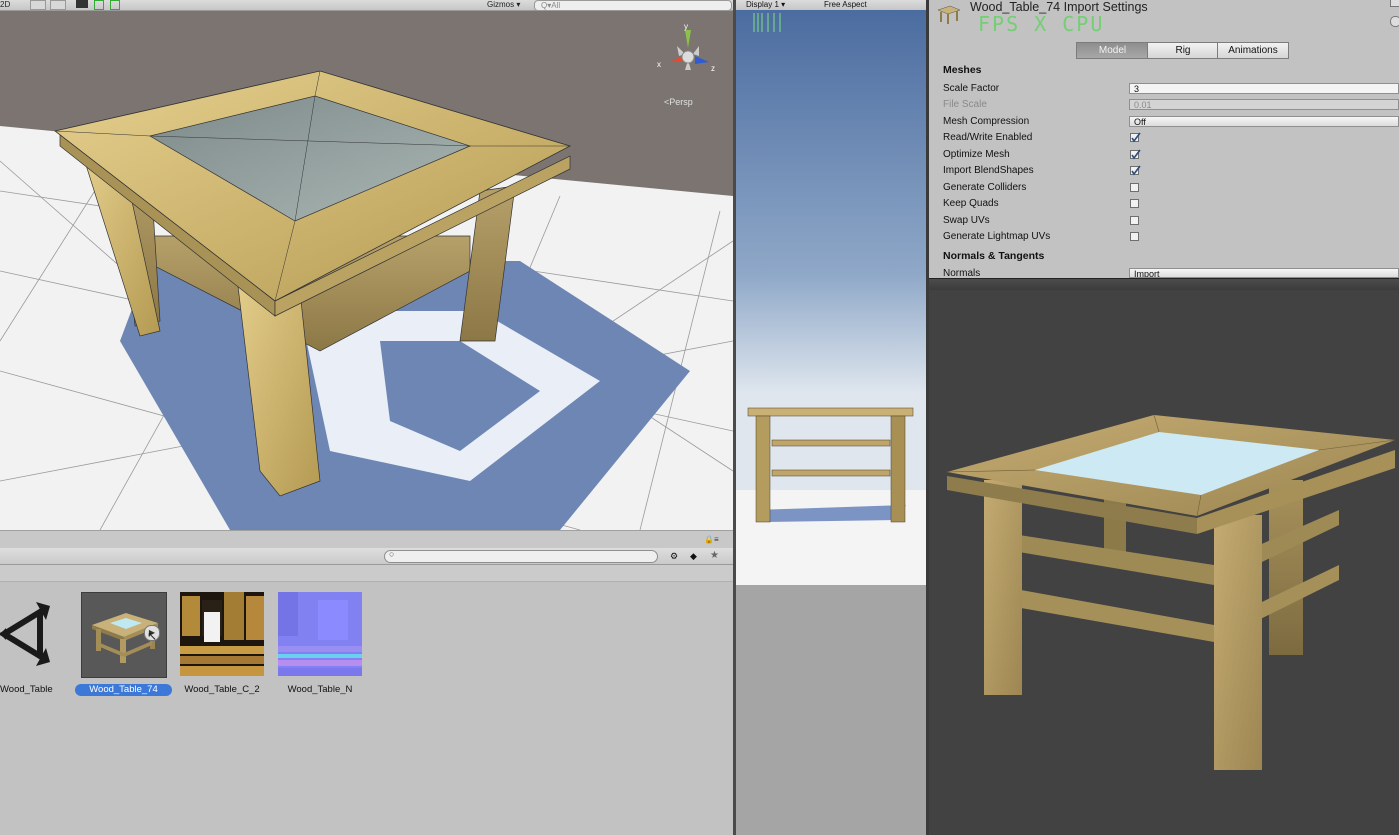 The image size is (1399, 835). I want to click on read-write-checkbox, so click(1135, 137).